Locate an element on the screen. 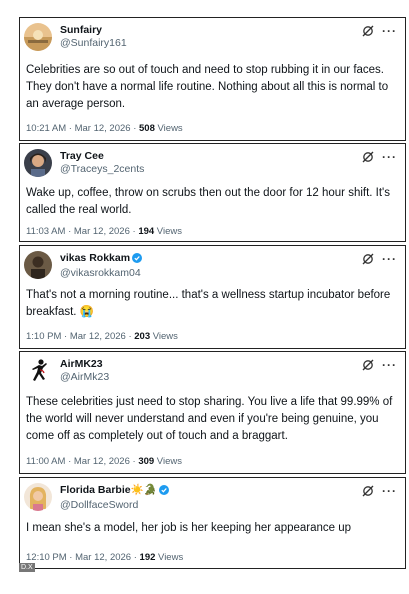  view-count: 309 is located at coordinates (146, 461).